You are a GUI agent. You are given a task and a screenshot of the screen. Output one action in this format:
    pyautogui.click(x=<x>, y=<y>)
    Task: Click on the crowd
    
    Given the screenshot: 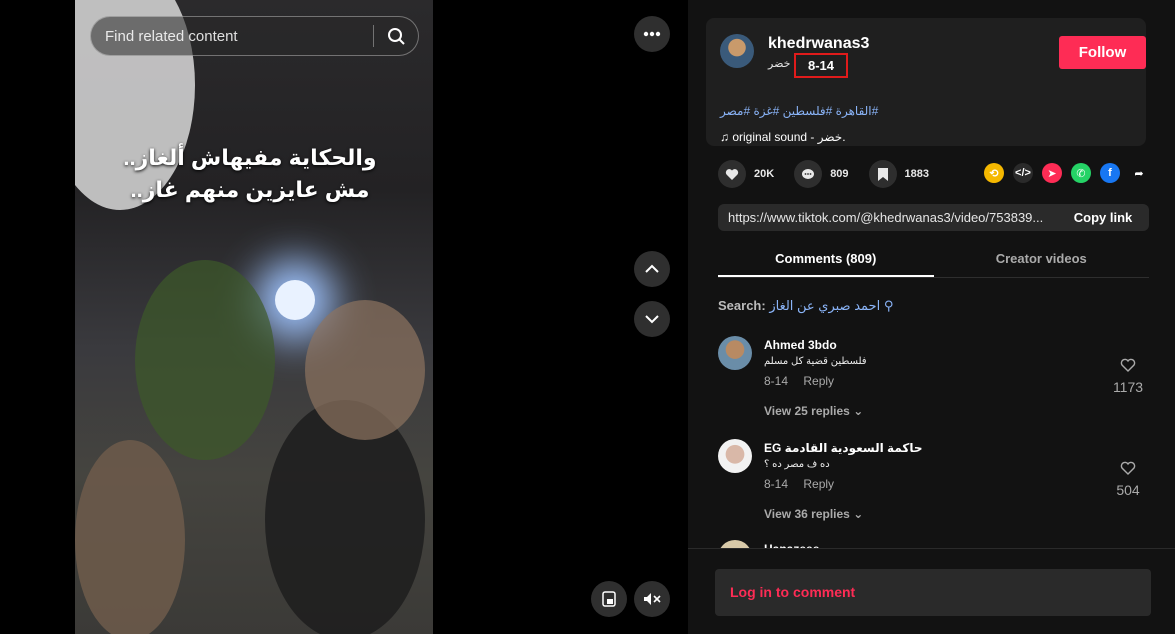 What is the action you would take?
    pyautogui.click(x=365, y=370)
    